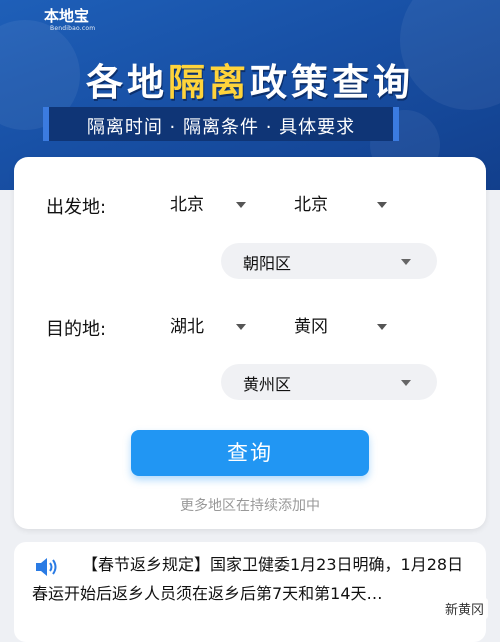  Describe the element at coordinates (187, 327) in the screenshot. I see `dest-province-value: 湖北` at that location.